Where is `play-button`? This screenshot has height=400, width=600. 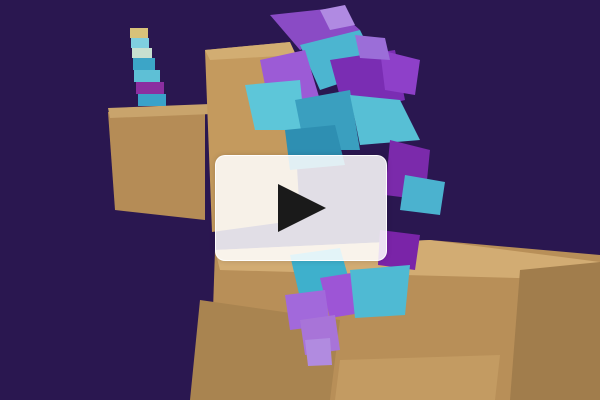 play-button is located at coordinates (301, 208).